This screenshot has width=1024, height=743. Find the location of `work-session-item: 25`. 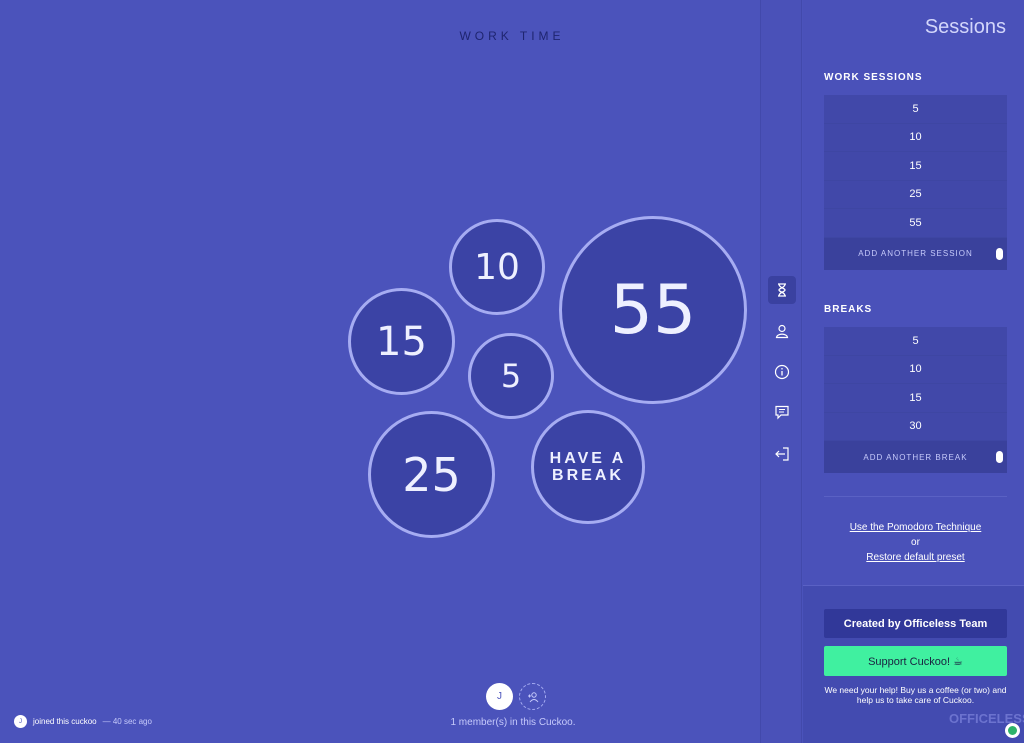

work-session-item: 25 is located at coordinates (915, 194).